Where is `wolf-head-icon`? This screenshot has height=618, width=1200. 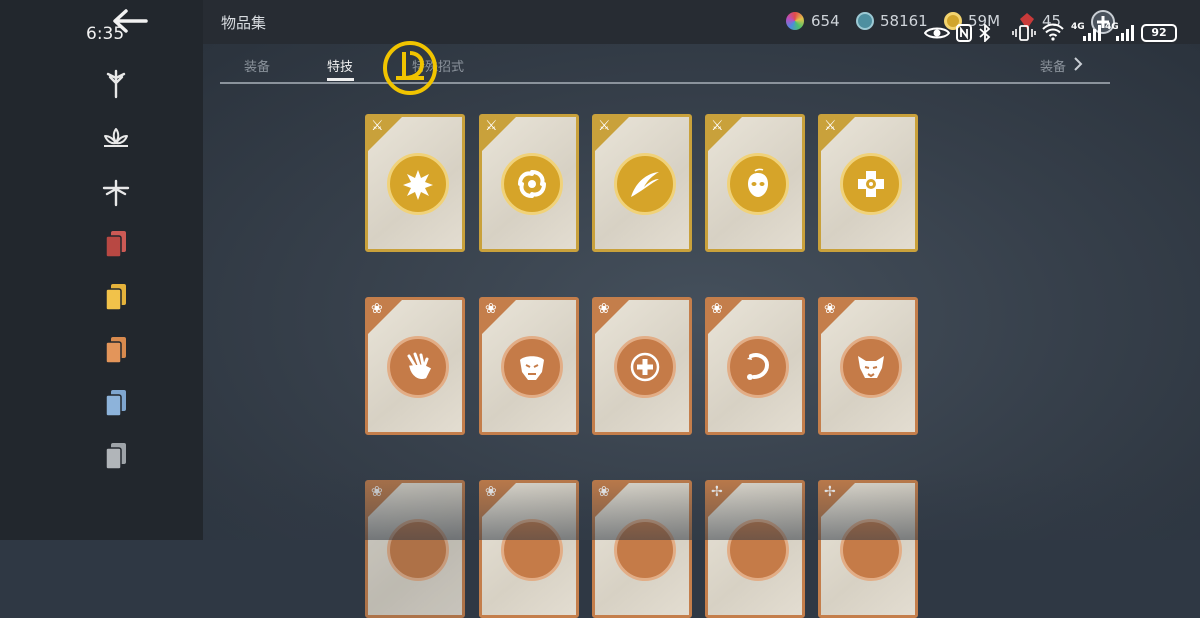 wolf-head-icon is located at coordinates (871, 367).